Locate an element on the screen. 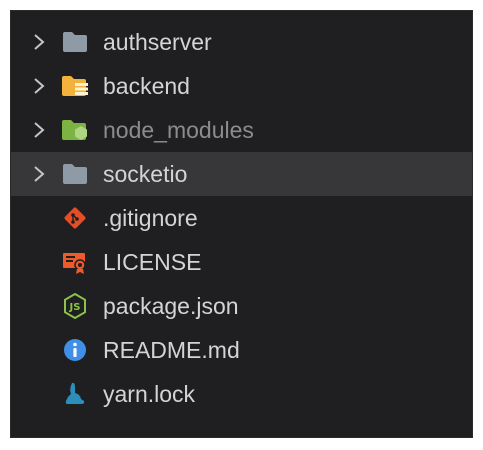 The image size is (483, 450). tree-item-authserver: authserver is located at coordinates (241, 42).